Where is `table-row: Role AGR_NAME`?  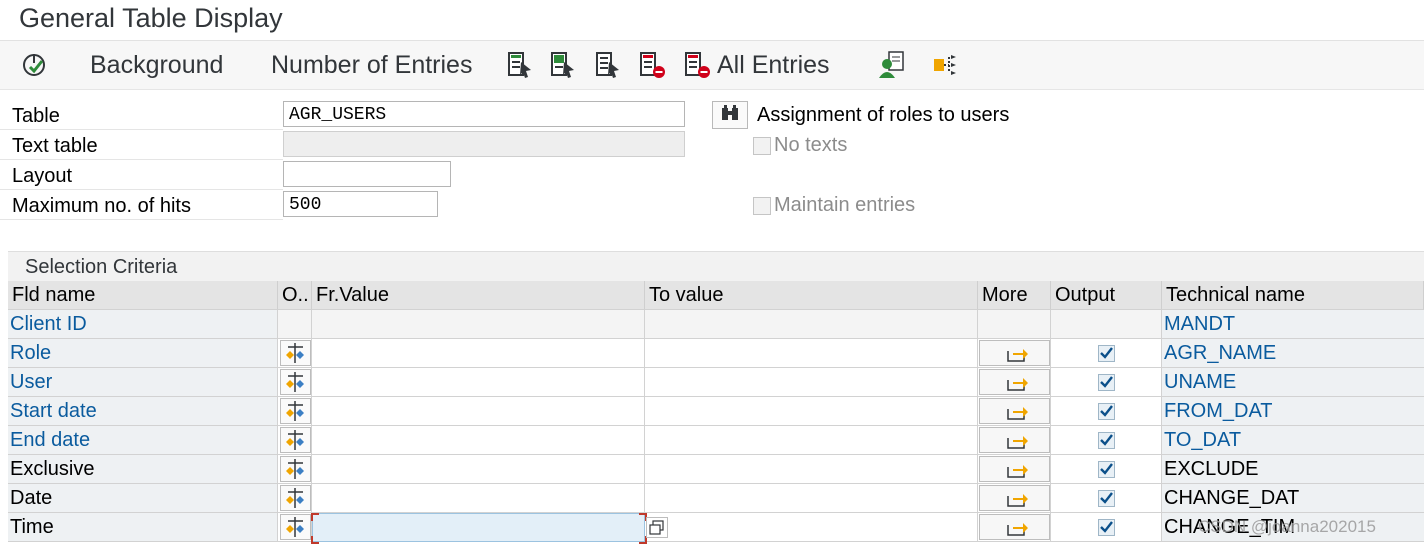
table-row: Role AGR_NAME is located at coordinates (716, 353).